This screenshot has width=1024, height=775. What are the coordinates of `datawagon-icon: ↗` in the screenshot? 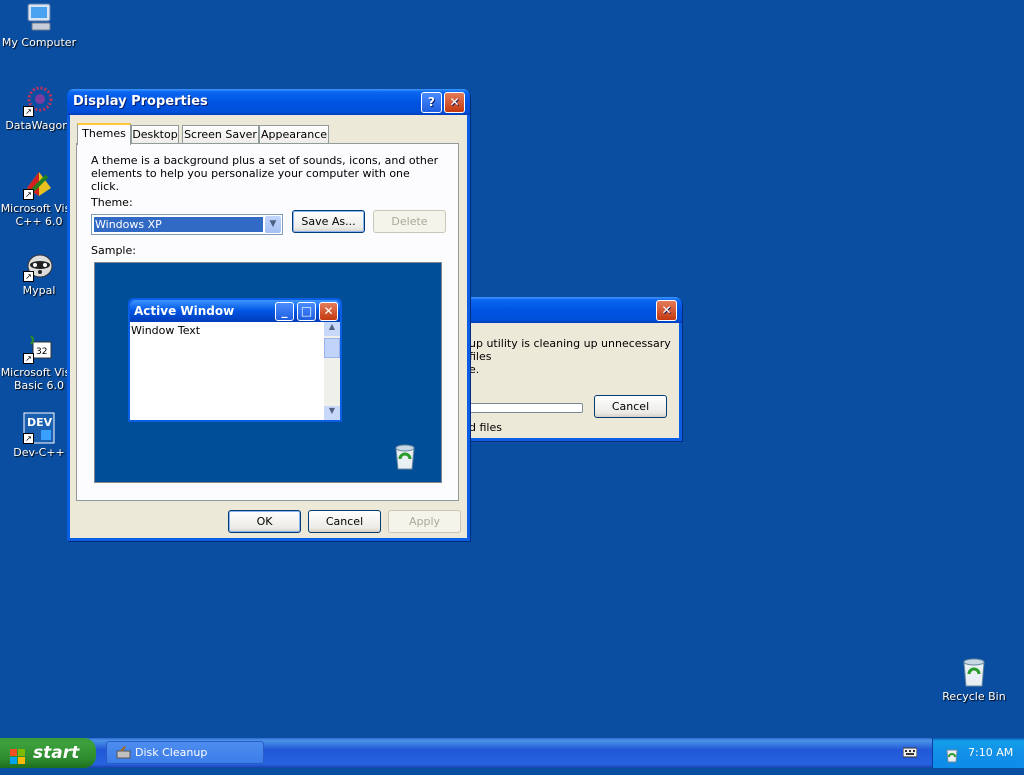 It's located at (39, 101).